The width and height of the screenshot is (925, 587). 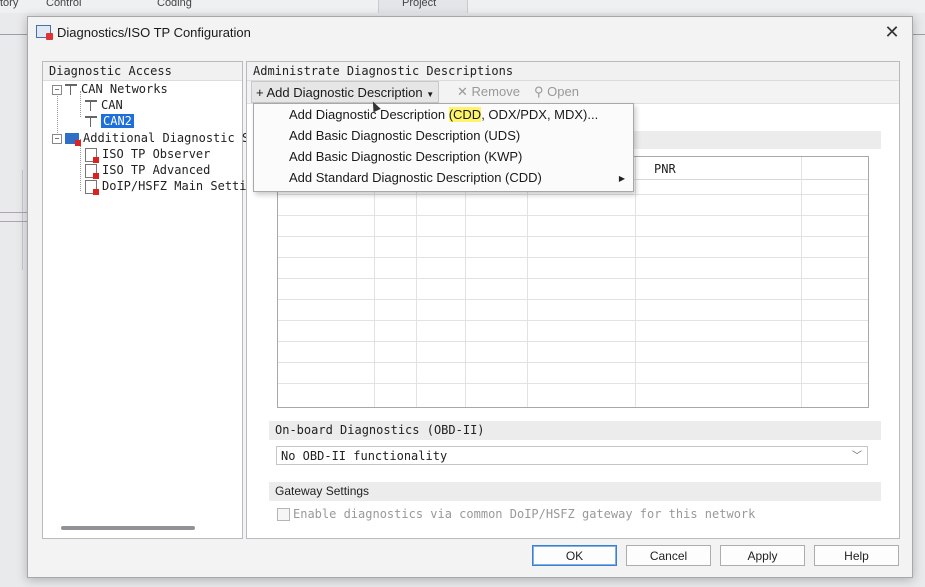 What do you see at coordinates (15, 217) in the screenshot?
I see `bg-bus-line` at bounding box center [15, 217].